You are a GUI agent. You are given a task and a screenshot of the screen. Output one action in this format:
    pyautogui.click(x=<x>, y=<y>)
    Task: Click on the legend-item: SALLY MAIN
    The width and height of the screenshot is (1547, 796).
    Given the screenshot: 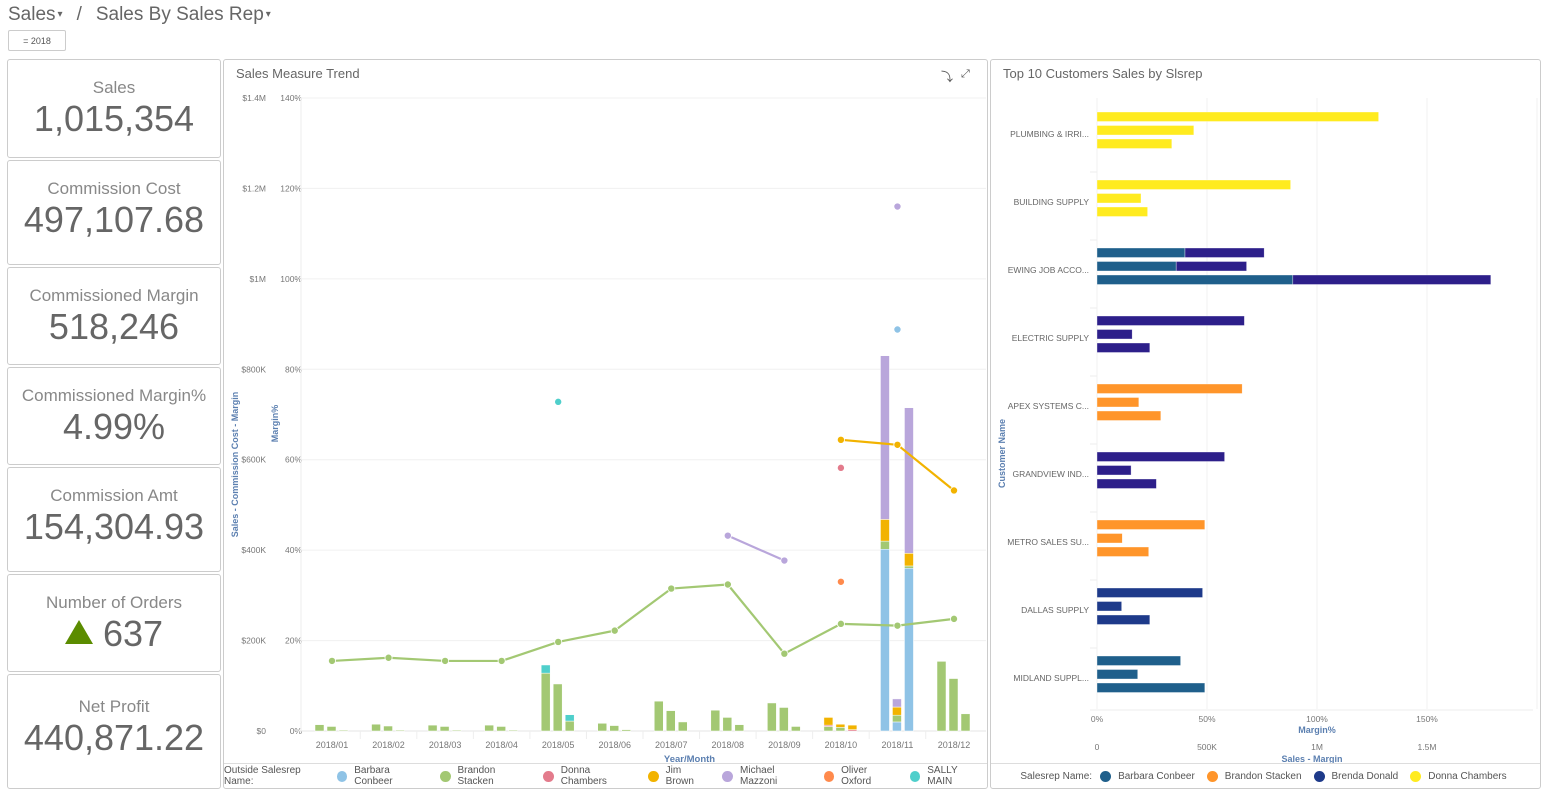 What is the action you would take?
    pyautogui.click(x=955, y=776)
    